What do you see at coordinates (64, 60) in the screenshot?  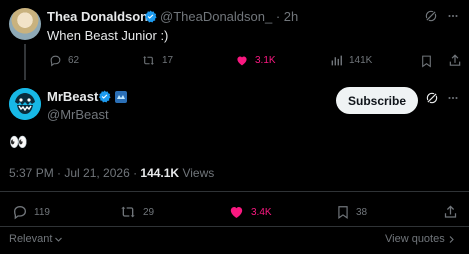 I see `reply-reply-button: 62` at bounding box center [64, 60].